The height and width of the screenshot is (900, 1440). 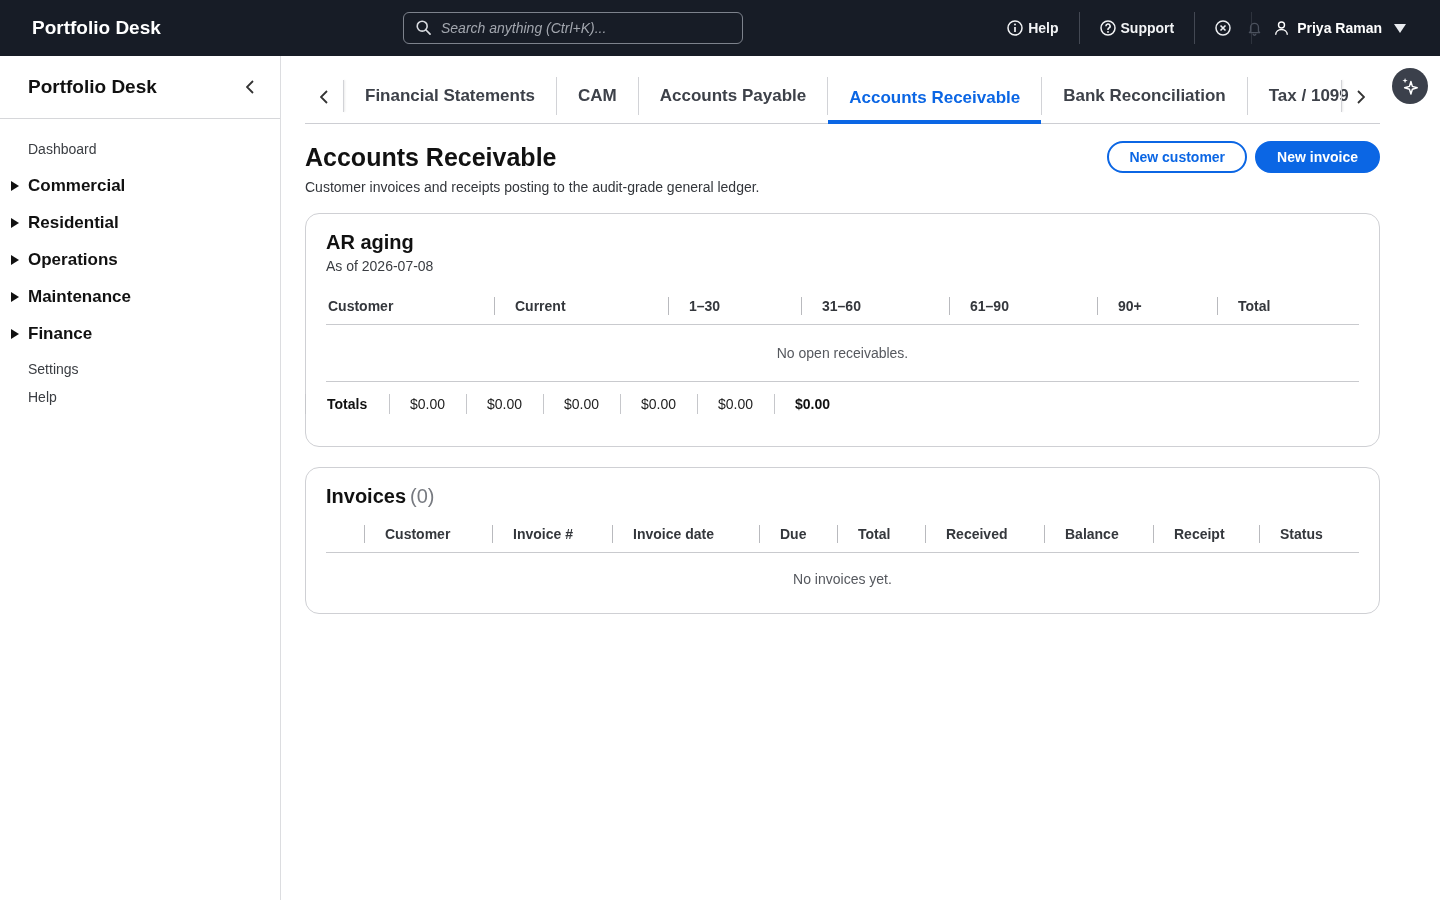 I want to click on empty-message: No invoices yet., so click(x=842, y=579).